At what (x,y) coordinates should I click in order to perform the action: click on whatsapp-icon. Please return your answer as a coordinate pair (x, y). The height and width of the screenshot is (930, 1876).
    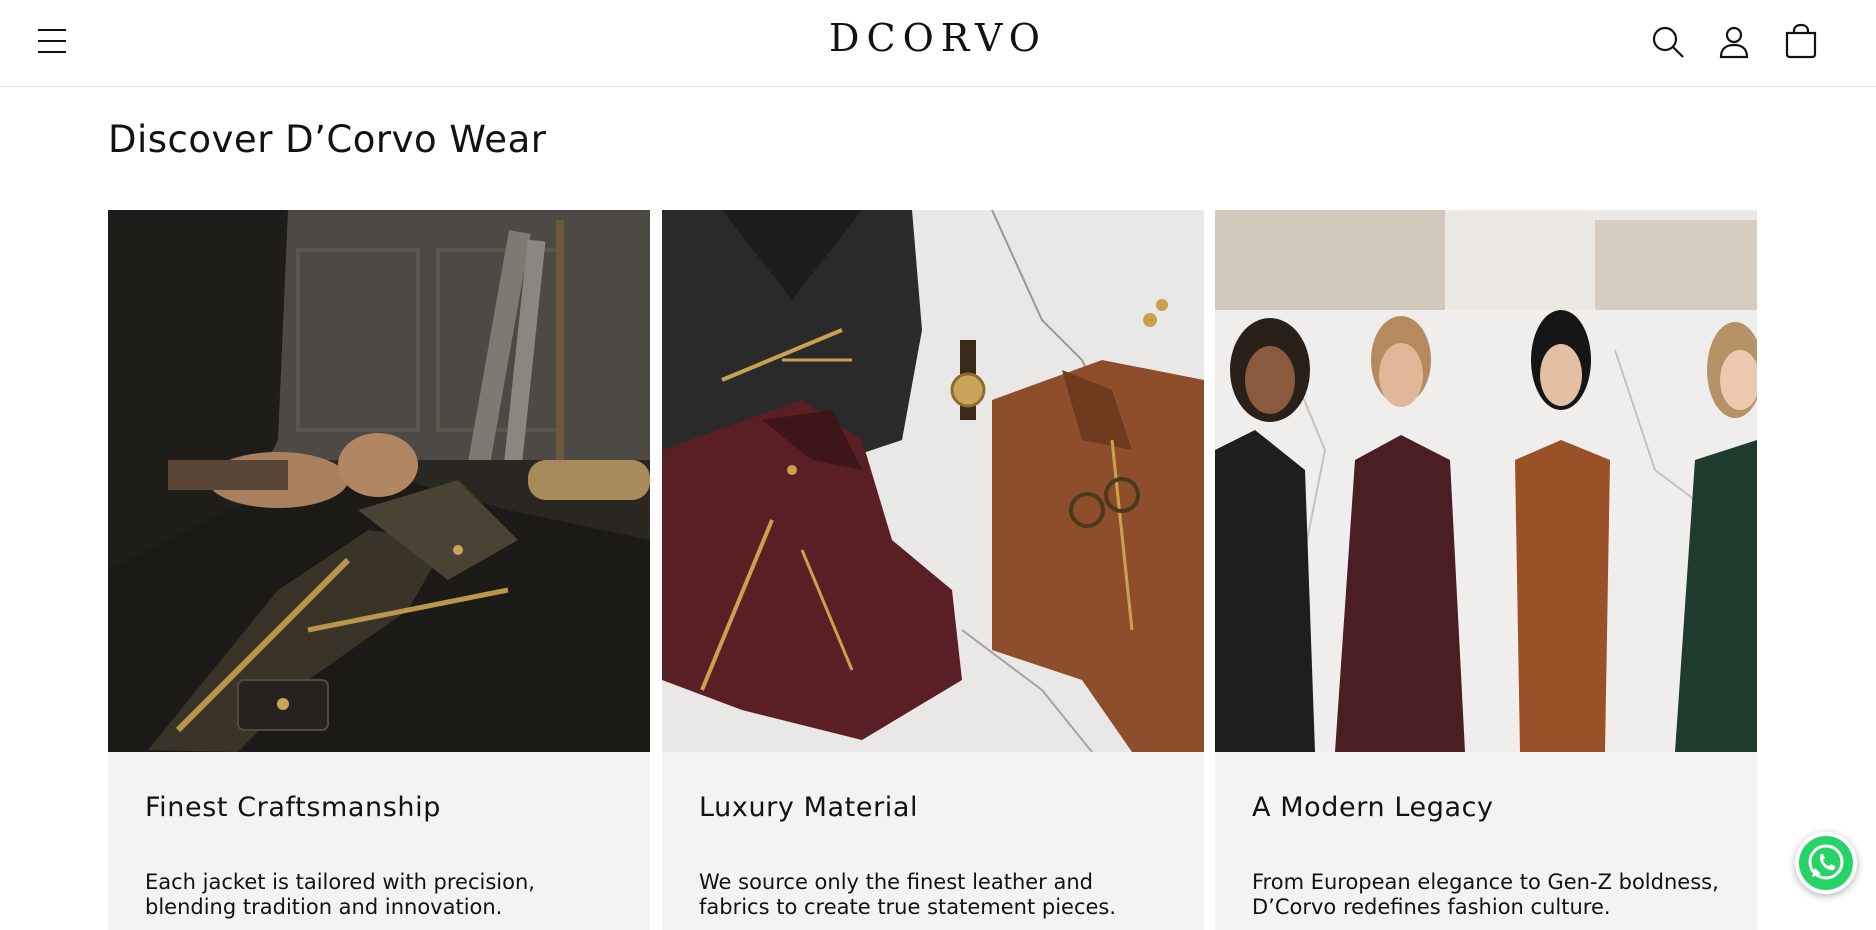
    Looking at the image, I should click on (1826, 863).